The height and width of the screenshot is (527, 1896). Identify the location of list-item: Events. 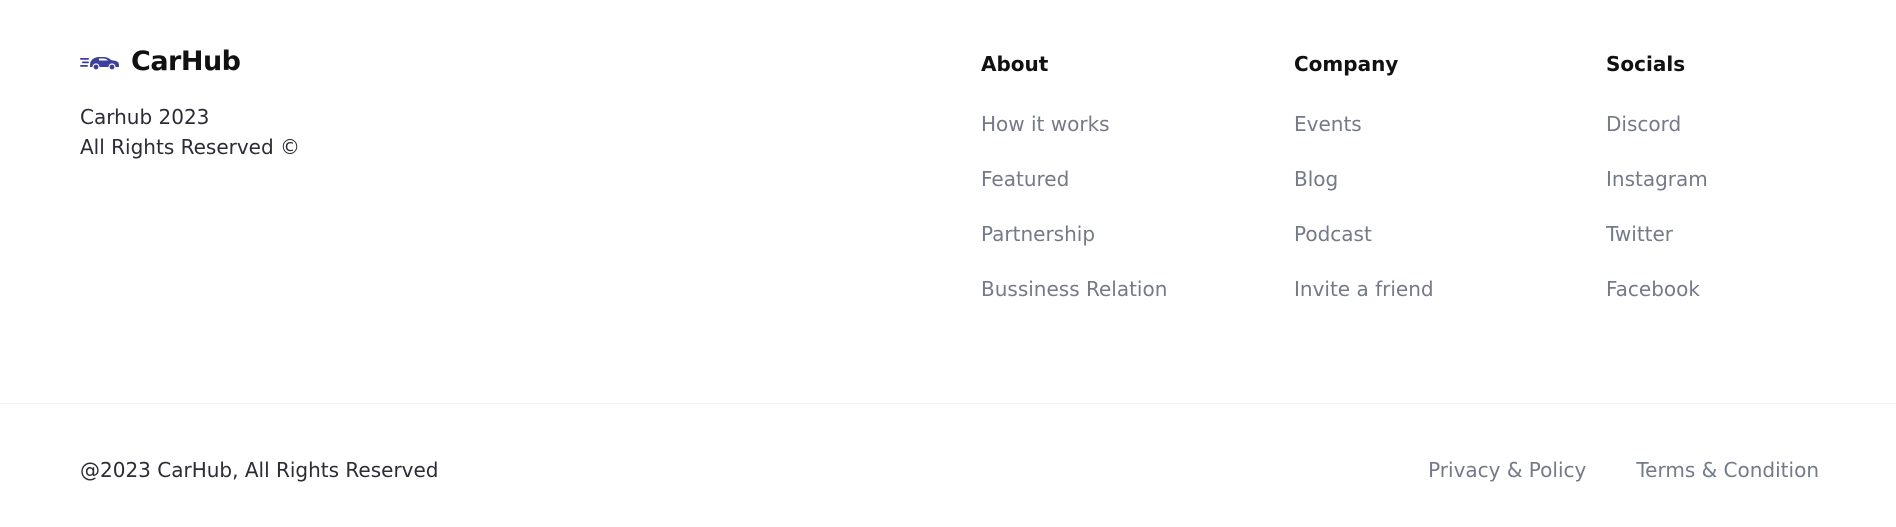
(1364, 137).